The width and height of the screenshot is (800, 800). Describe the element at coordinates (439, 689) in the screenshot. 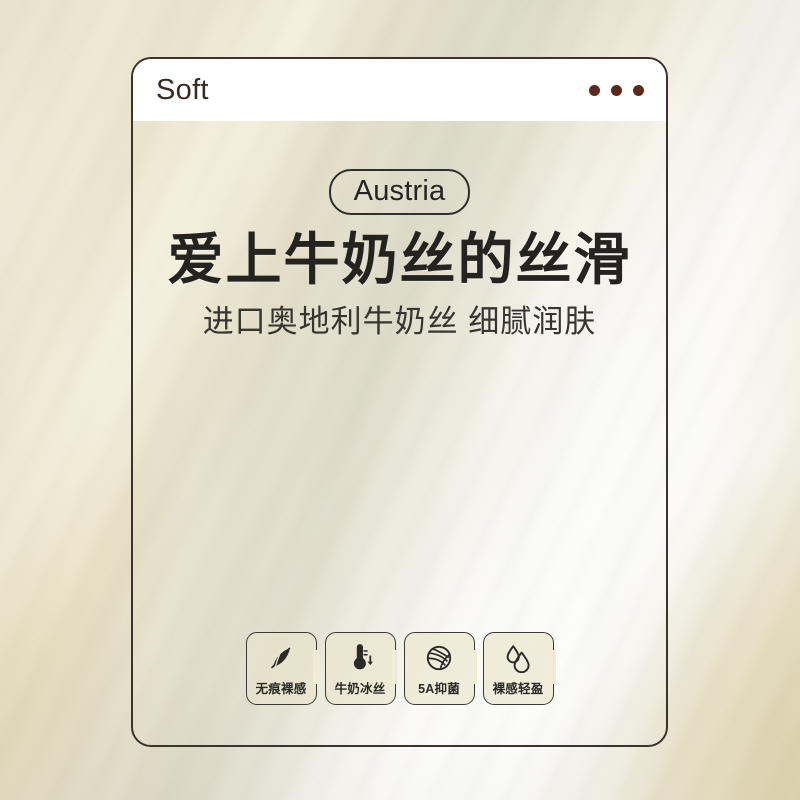

I see `feature-label: 5A抑菌` at that location.